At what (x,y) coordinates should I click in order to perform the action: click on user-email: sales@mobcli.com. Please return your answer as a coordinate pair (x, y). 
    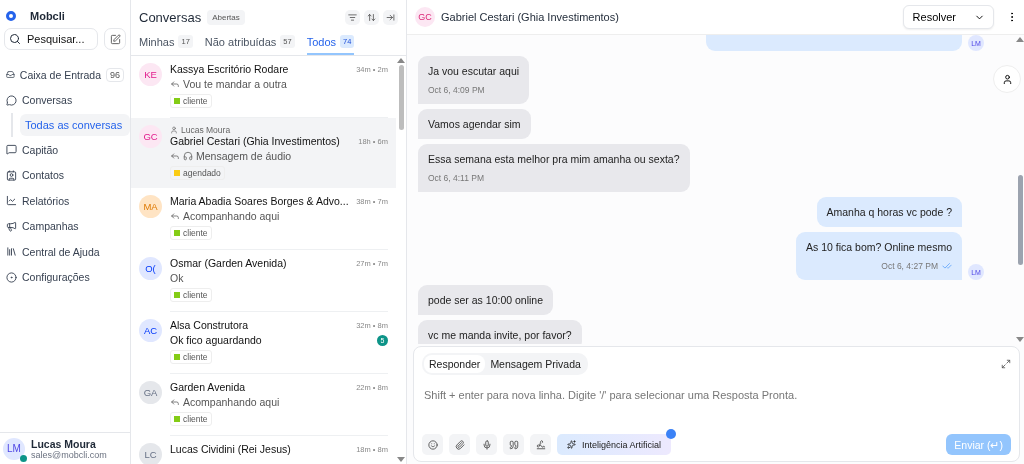
    Looking at the image, I should click on (69, 454).